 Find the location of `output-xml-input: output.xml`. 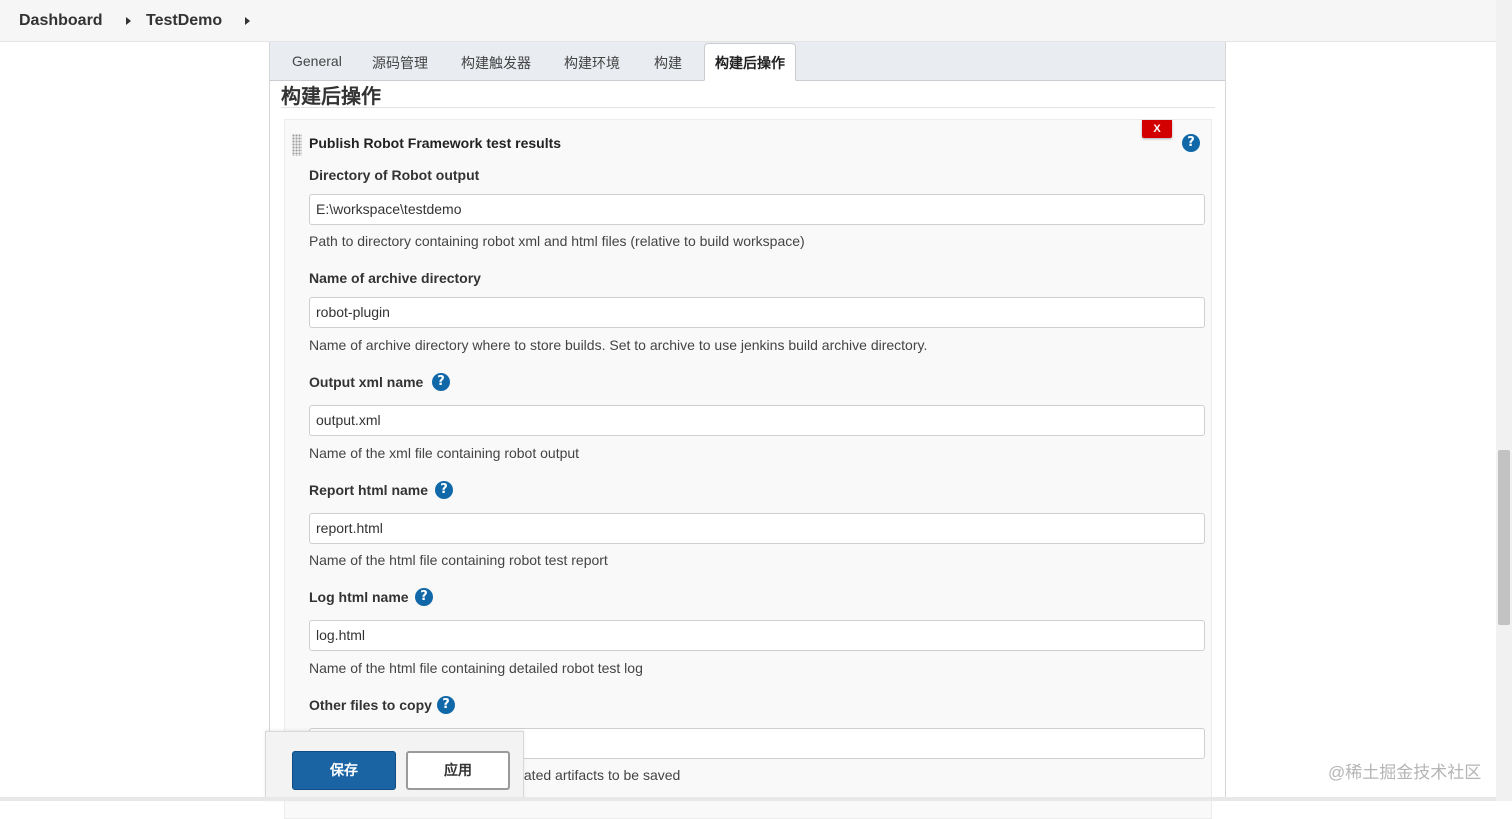

output-xml-input: output.xml is located at coordinates (757, 420).